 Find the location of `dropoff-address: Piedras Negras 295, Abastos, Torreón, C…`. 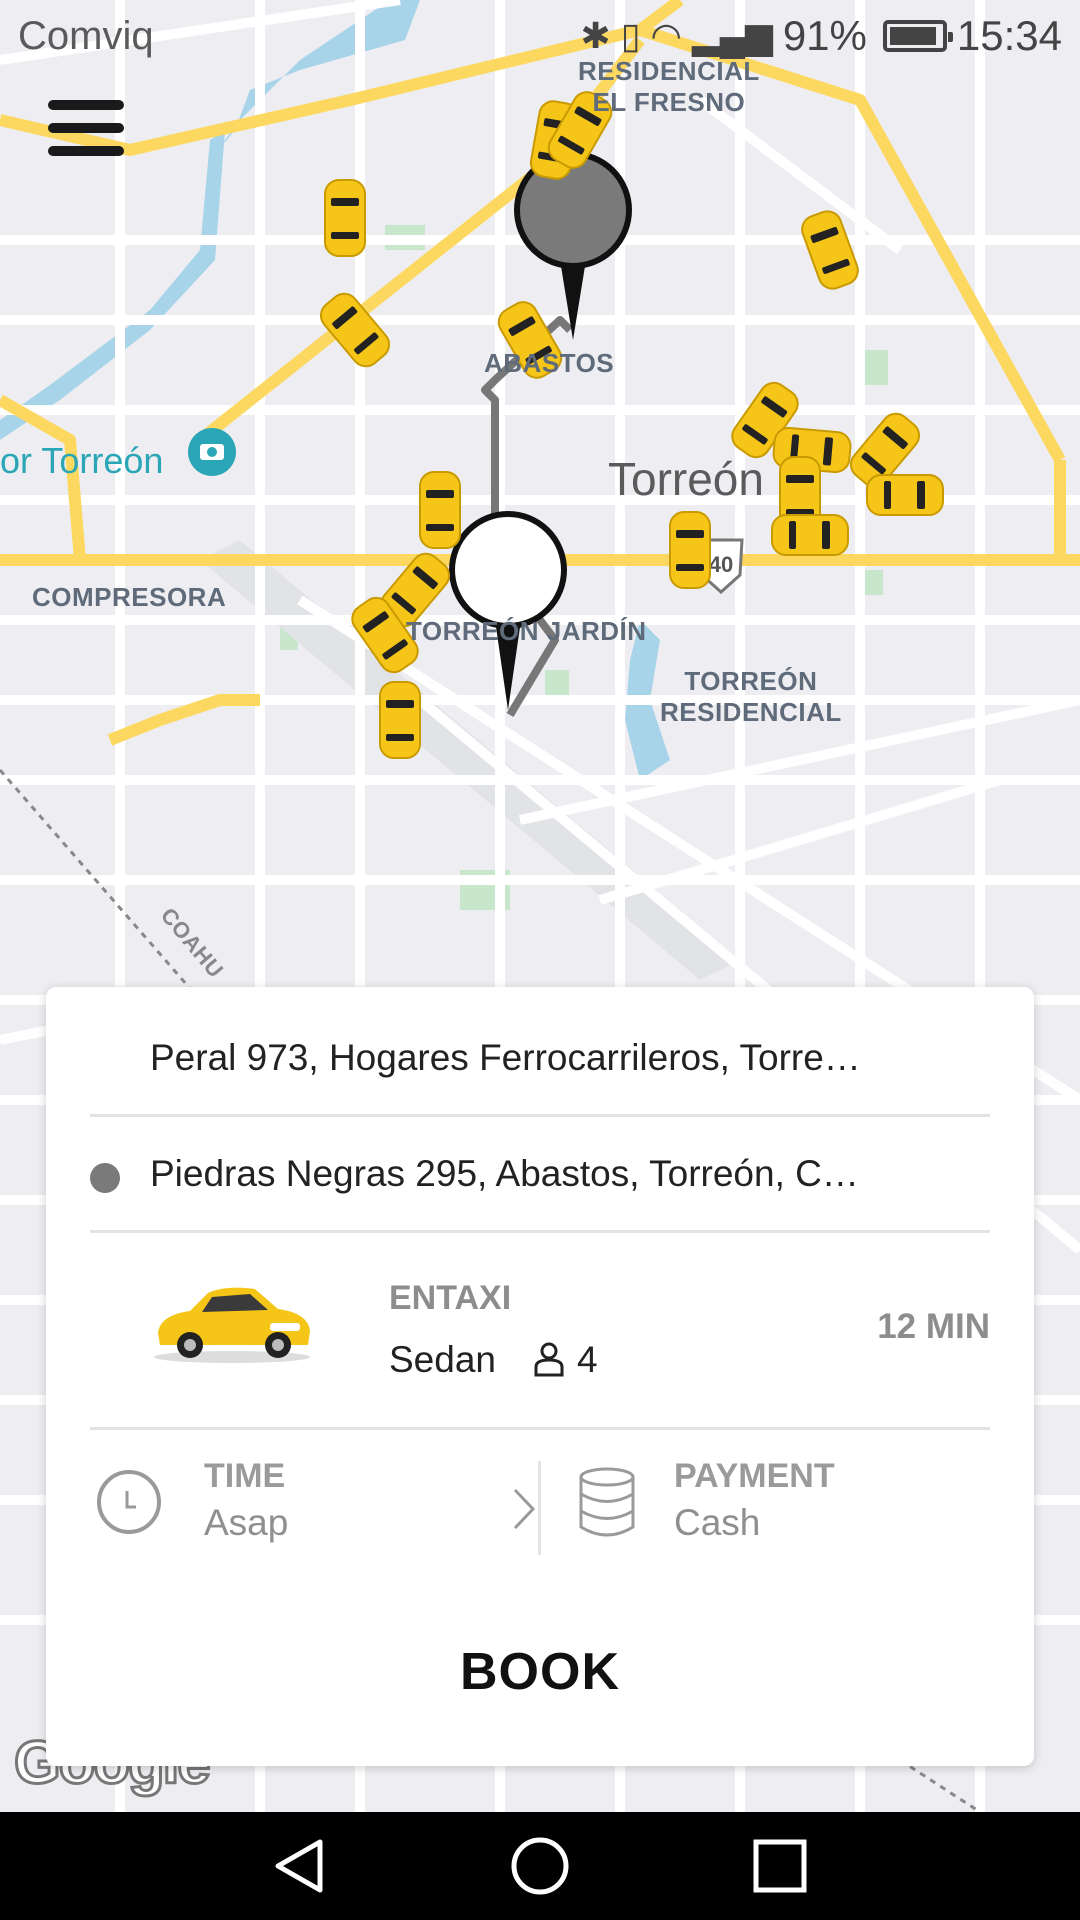

dropoff-address: Piedras Negras 295, Abastos, Torreón, C… is located at coordinates (504, 1173).